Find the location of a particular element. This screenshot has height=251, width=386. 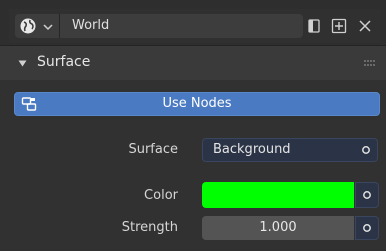

use-nodes-label: Use Nodes is located at coordinates (197, 103).